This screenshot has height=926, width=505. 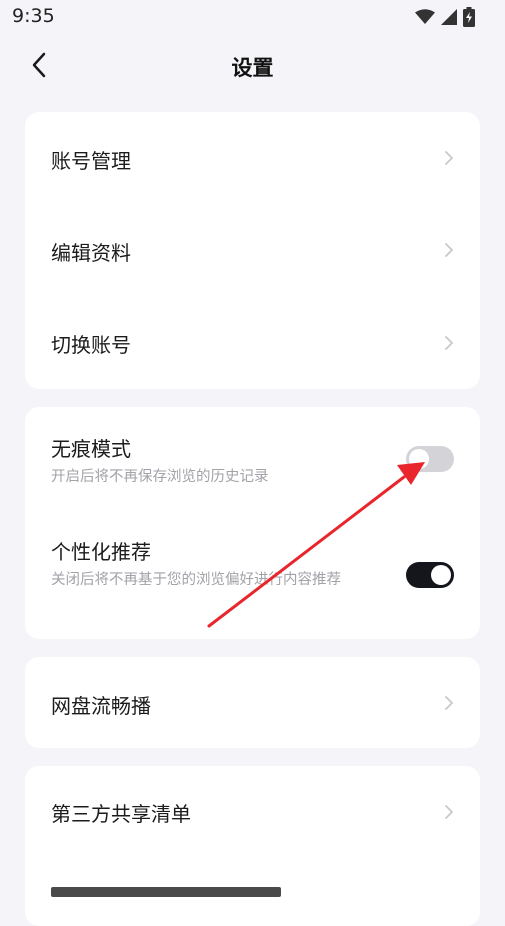 I want to click on edit-profile-row: 编辑资料, so click(x=252, y=250).